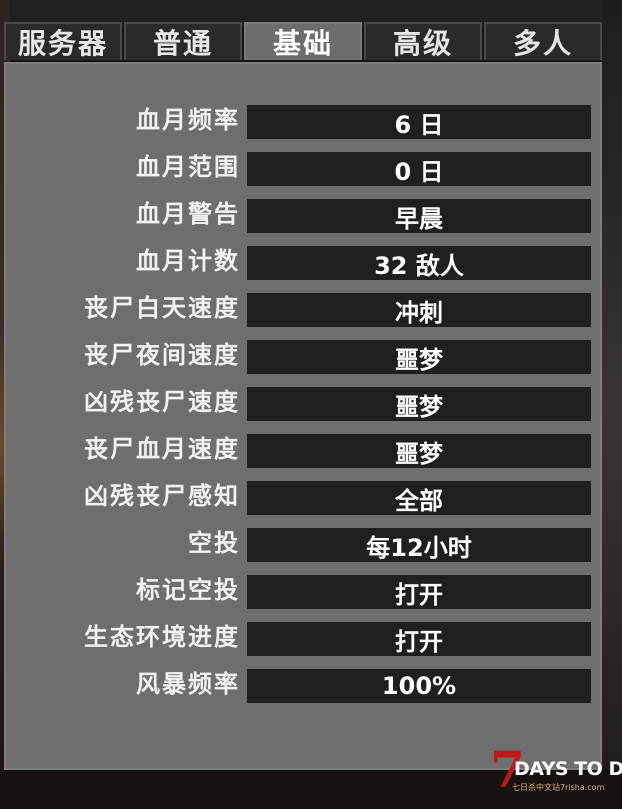 The height and width of the screenshot is (809, 622). I want to click on setting-row-airdrop-marker: 标记空投 打开, so click(303, 595).